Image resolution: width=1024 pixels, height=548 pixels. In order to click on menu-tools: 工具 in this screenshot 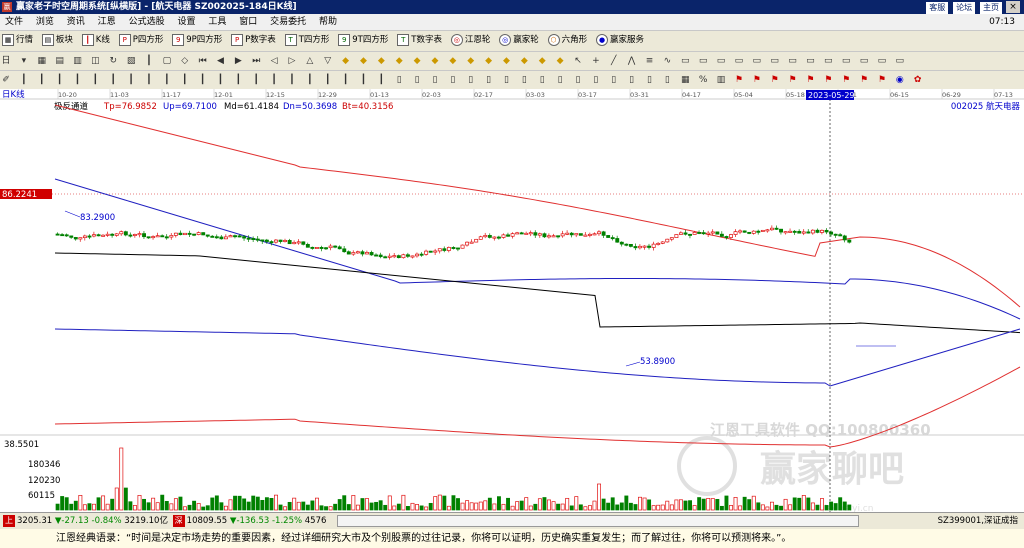, I will do `click(217, 22)`.